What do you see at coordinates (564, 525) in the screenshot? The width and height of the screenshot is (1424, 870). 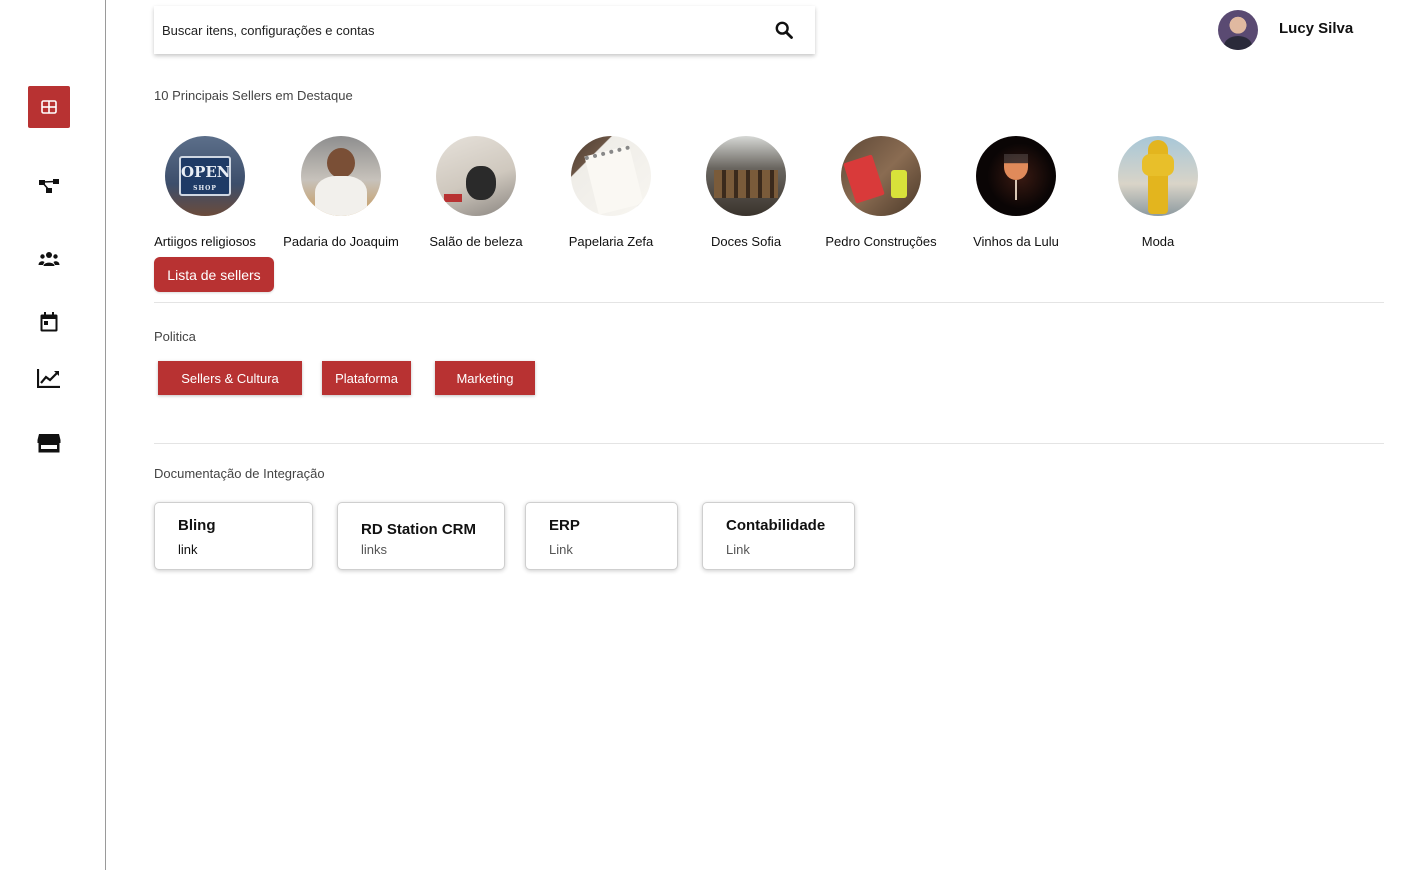 I see `doc-card-title: ERP` at bounding box center [564, 525].